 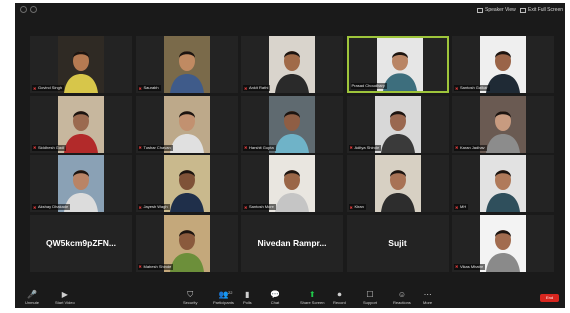 I want to click on participant-tile: ✖ Saurabh, so click(x=186, y=64).